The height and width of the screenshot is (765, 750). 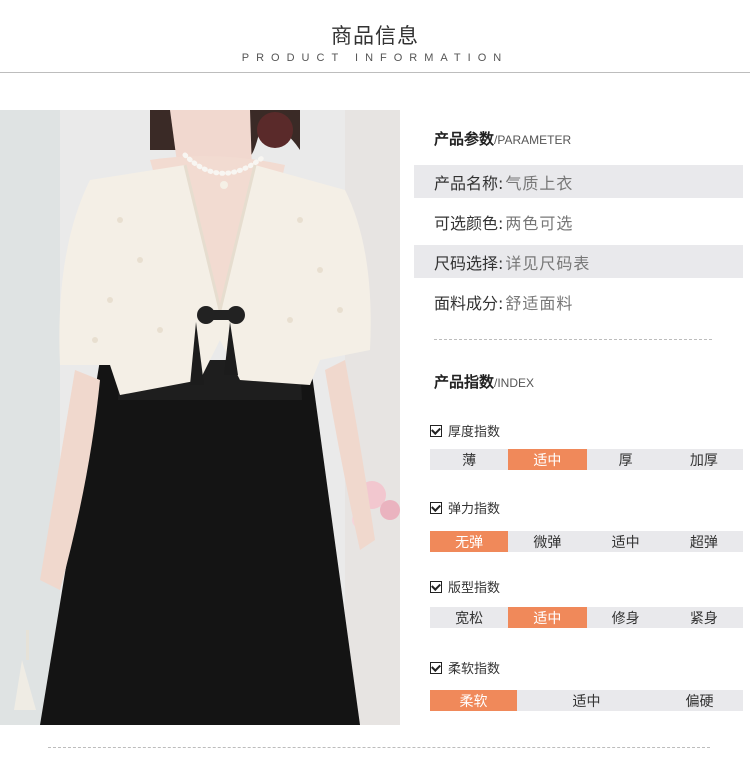 I want to click on index-option: 紧身, so click(x=703, y=618).